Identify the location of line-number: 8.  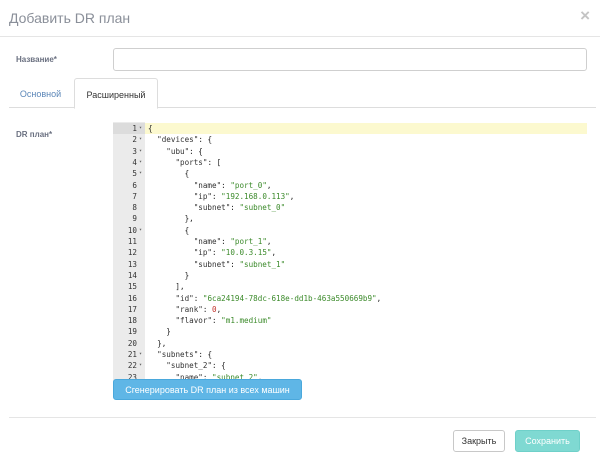
(134, 208).